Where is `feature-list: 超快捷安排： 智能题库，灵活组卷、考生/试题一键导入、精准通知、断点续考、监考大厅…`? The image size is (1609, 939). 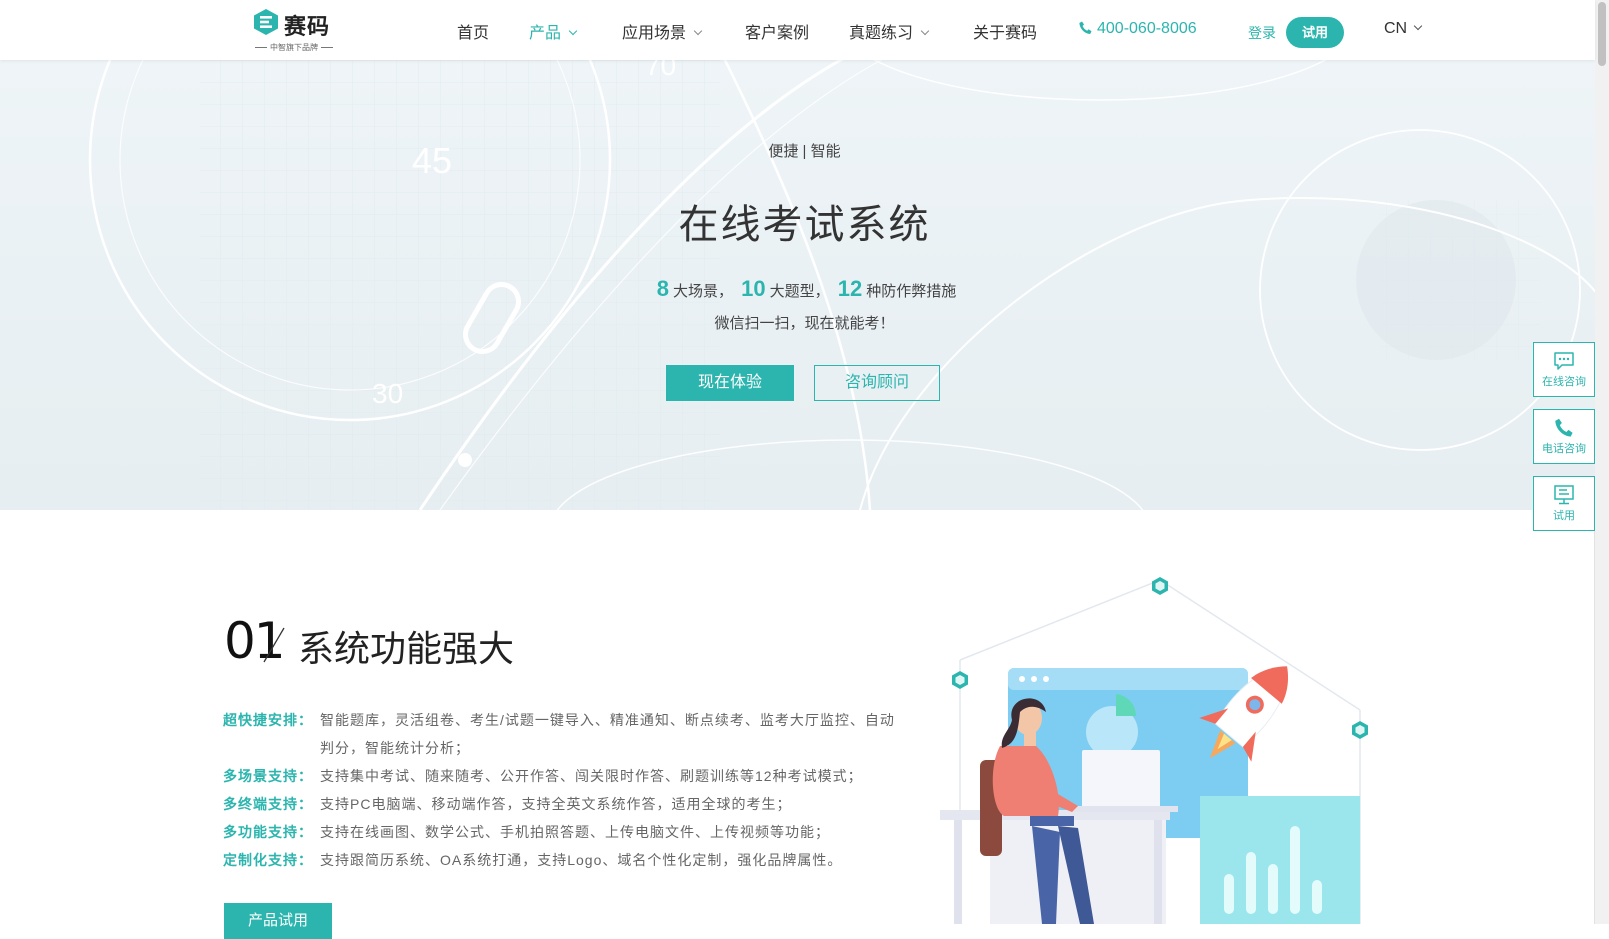 feature-list: 超快捷安排： 智能题库，灵活组卷、考生/试题一键导入、精准通知、断点续考、监考大厅… is located at coordinates (563, 790).